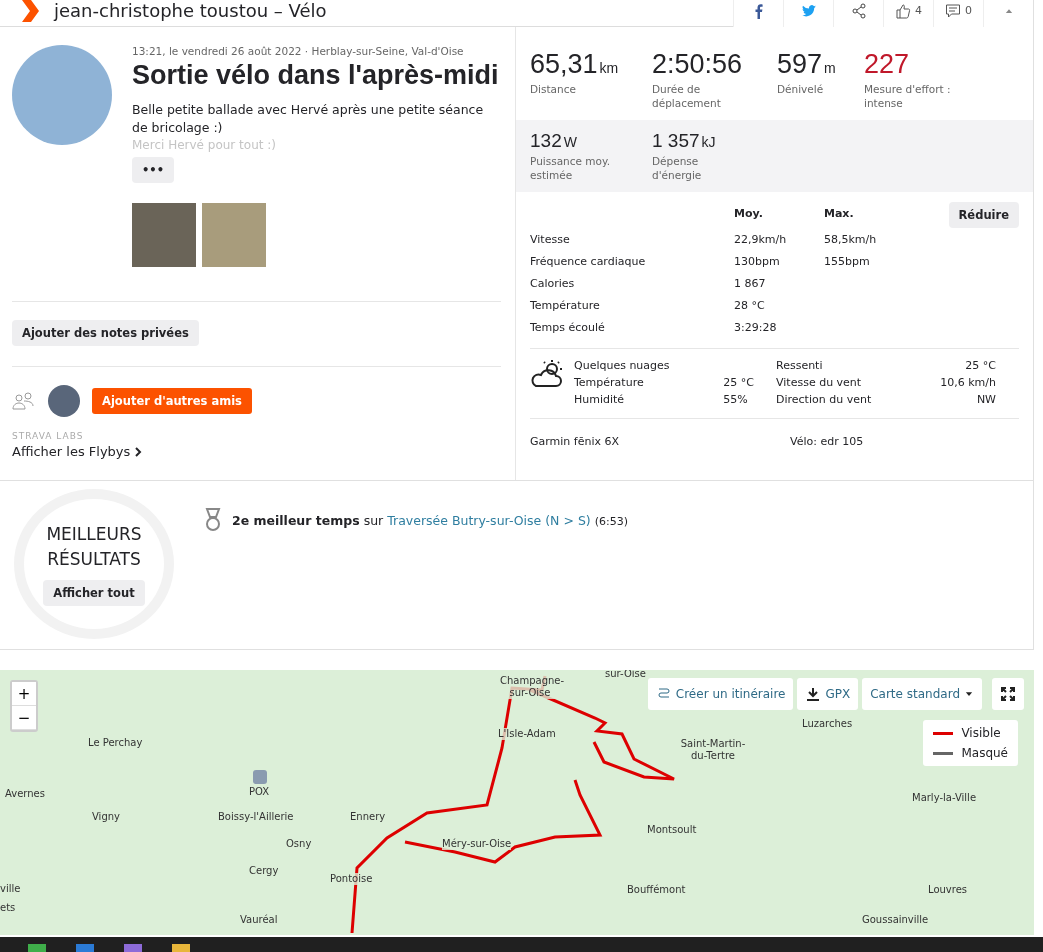  I want to click on place-label: Bouffémont, so click(656, 890).